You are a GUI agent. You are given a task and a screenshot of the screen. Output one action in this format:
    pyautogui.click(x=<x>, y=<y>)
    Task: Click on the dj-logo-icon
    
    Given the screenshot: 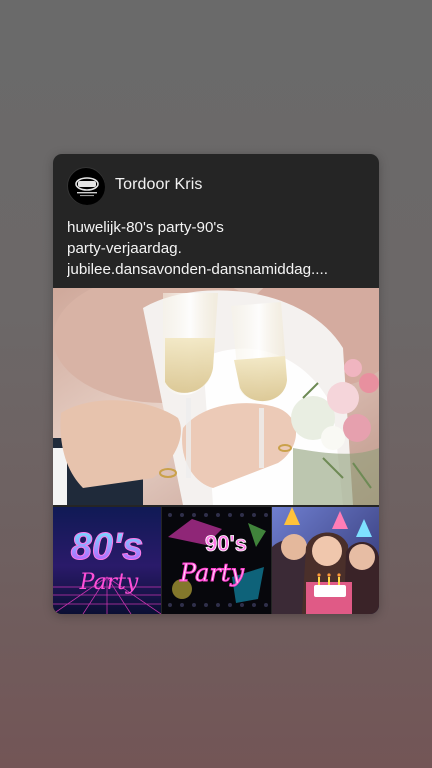 What is the action you would take?
    pyautogui.click(x=87, y=187)
    